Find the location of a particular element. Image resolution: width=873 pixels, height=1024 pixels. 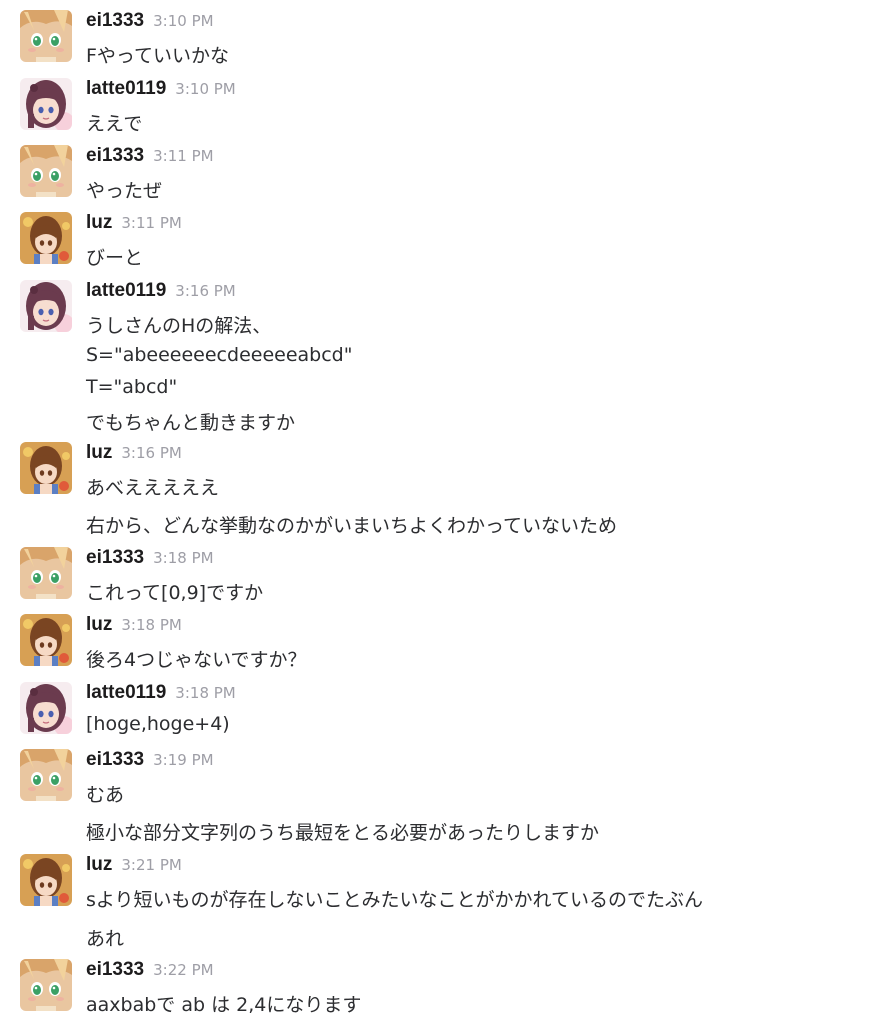

message-header: luz 3:18 PM is located at coordinates (134, 626).